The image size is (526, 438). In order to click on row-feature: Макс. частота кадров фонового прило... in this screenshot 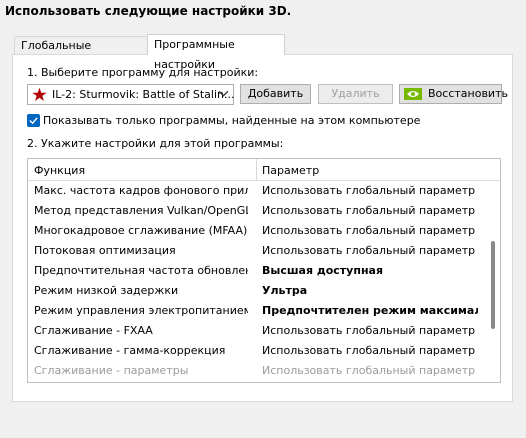, I will do `click(141, 190)`.